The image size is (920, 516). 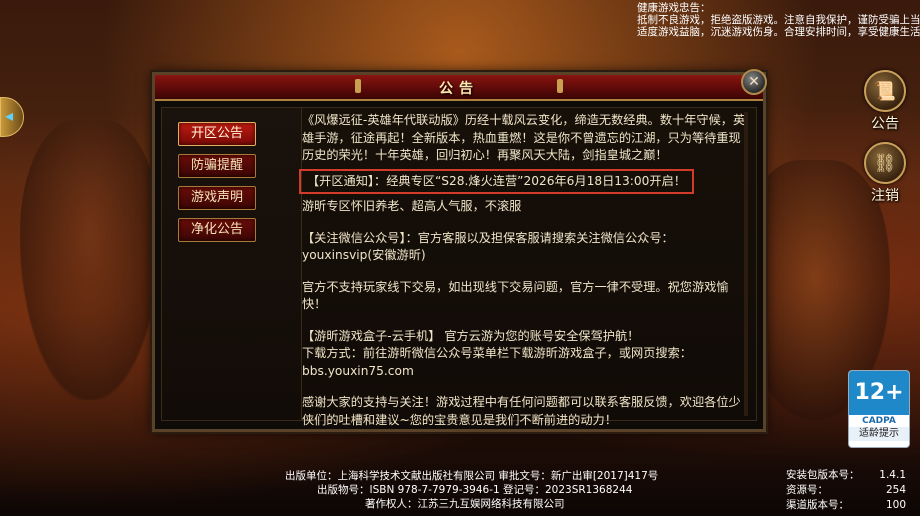 What do you see at coordinates (412, 206) in the screenshot?
I see `zone-info-text: 游昕专区怀旧养老、超高人气服，不滚服` at bounding box center [412, 206].